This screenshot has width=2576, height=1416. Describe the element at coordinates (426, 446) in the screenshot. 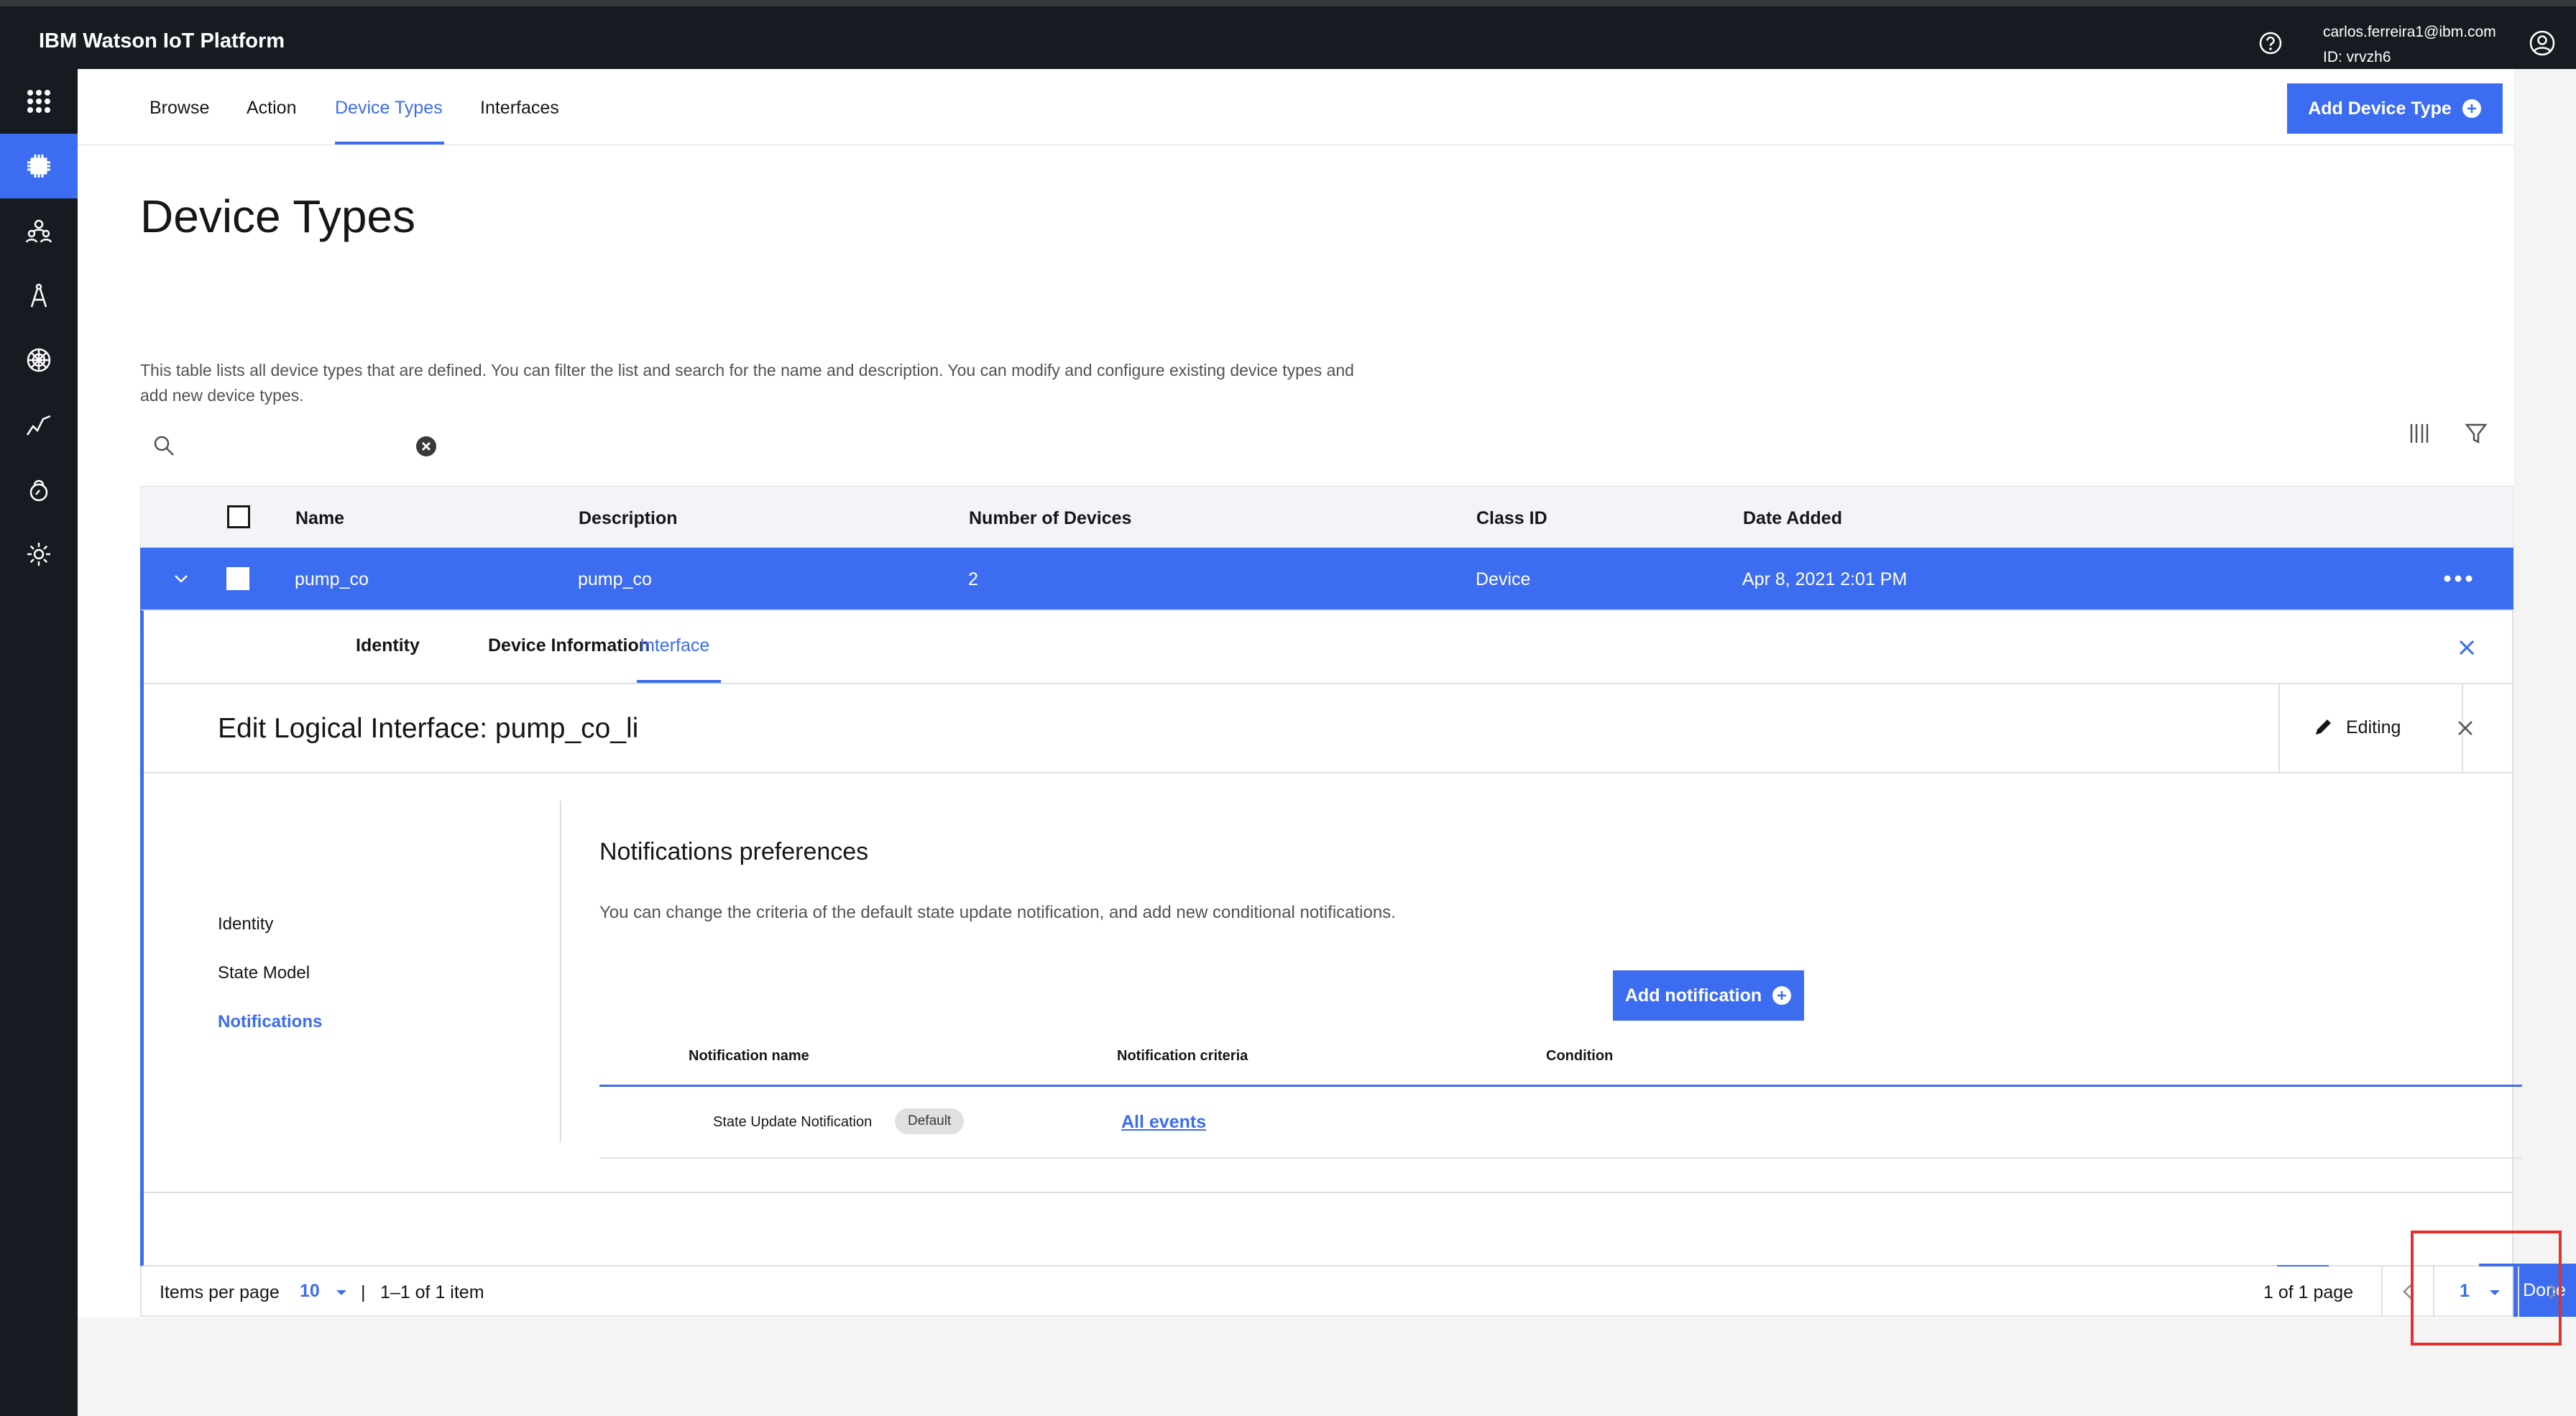

I see `clear-search-icon` at that location.